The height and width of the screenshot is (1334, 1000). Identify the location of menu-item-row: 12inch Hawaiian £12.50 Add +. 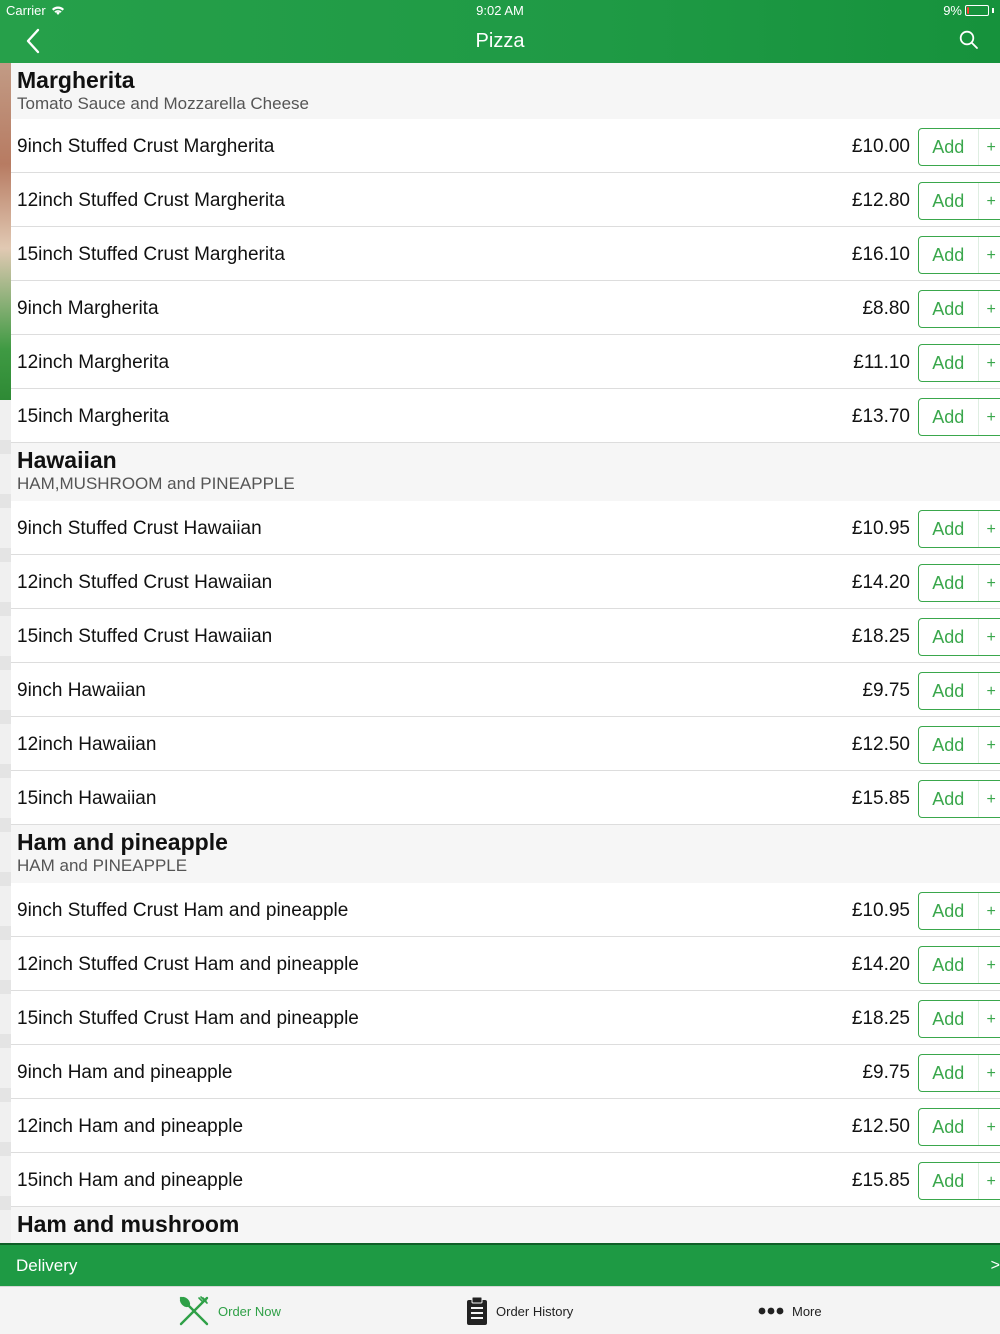
(505, 744).